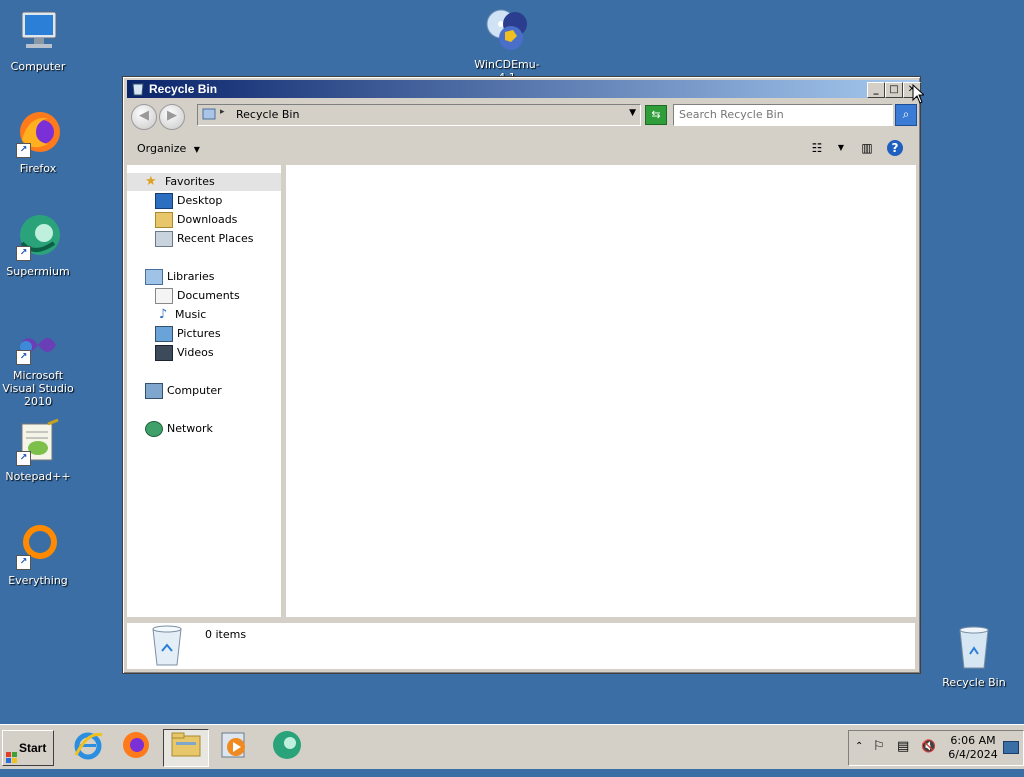  I want to click on desktop-icon-recycle-bin: Recycle Bin, so click(974, 656).